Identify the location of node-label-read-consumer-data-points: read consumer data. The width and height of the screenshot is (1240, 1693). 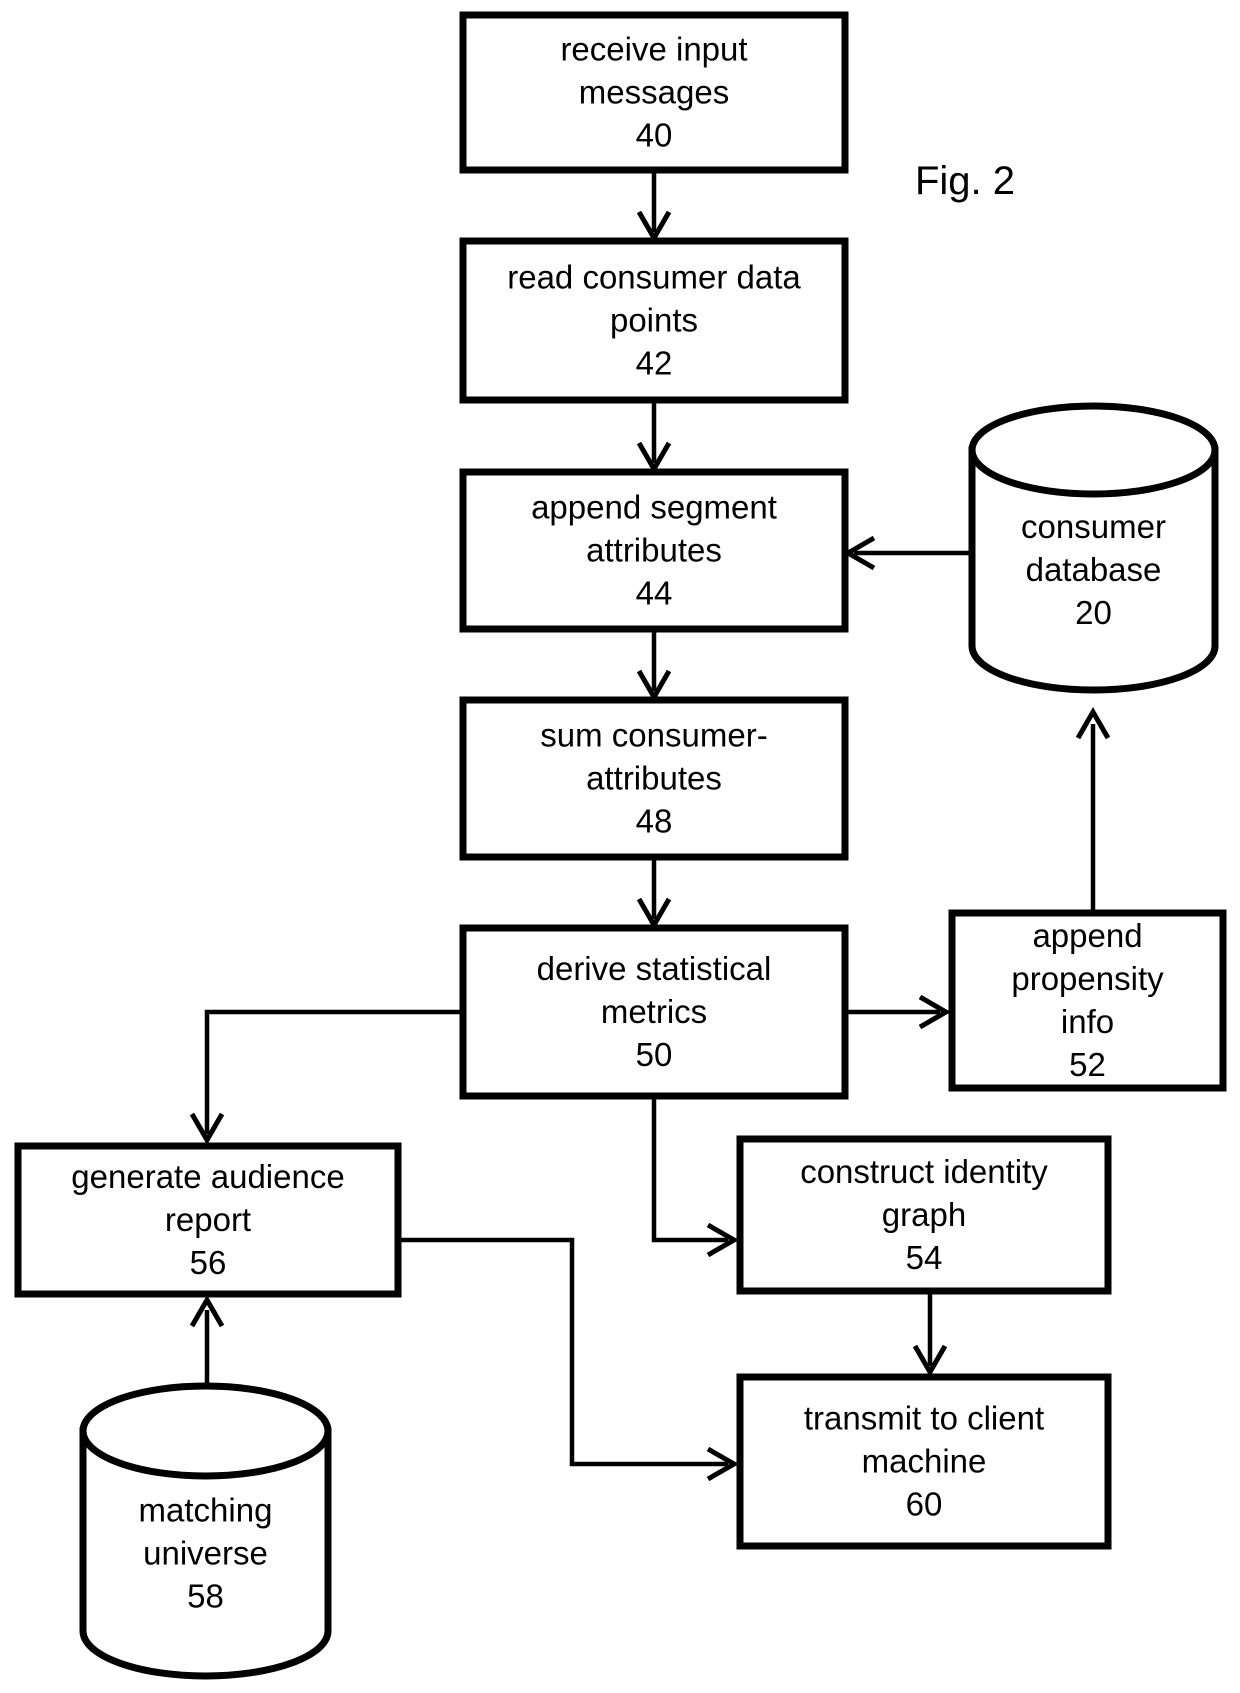
(654, 277).